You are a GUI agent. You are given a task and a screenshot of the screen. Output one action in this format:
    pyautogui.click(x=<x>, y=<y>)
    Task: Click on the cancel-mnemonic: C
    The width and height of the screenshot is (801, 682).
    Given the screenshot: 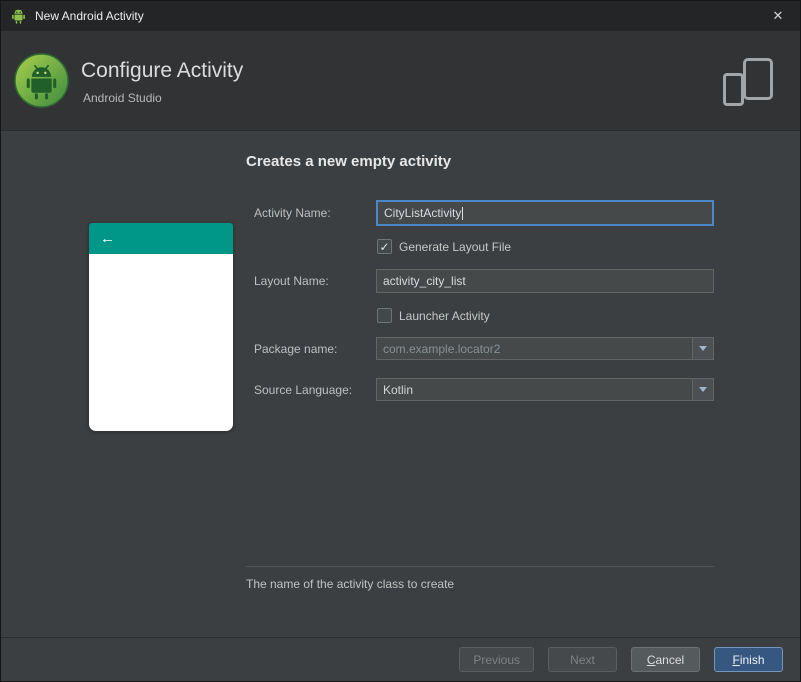 What is the action you would take?
    pyautogui.click(x=651, y=659)
    